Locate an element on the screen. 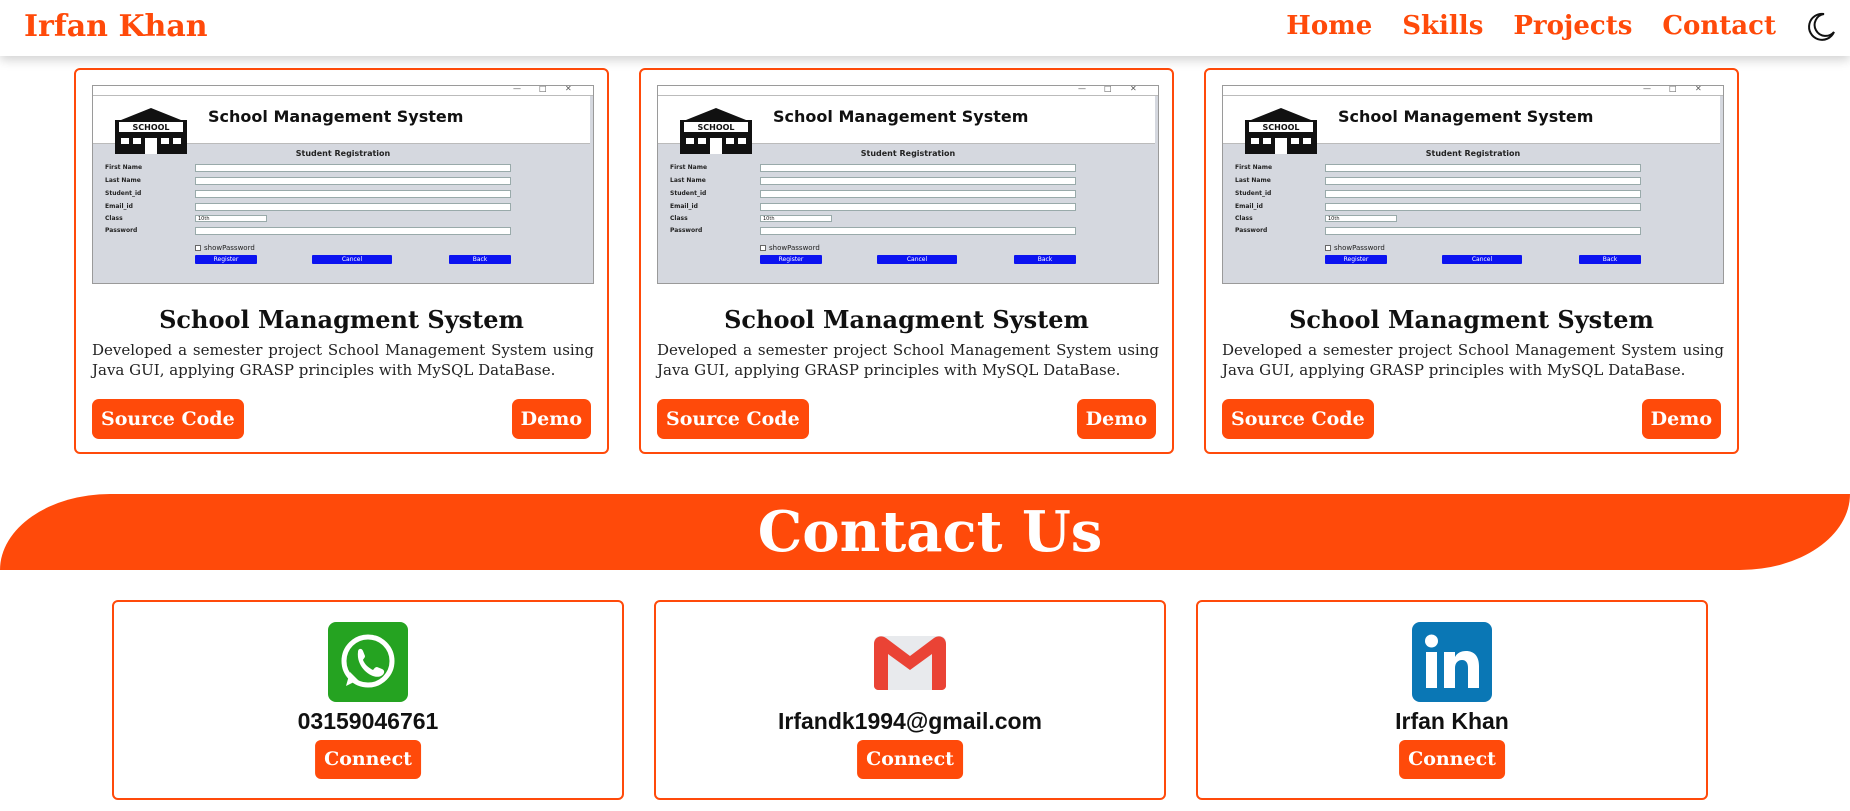 The image size is (1850, 811). linkedin-icon is located at coordinates (1452, 662).